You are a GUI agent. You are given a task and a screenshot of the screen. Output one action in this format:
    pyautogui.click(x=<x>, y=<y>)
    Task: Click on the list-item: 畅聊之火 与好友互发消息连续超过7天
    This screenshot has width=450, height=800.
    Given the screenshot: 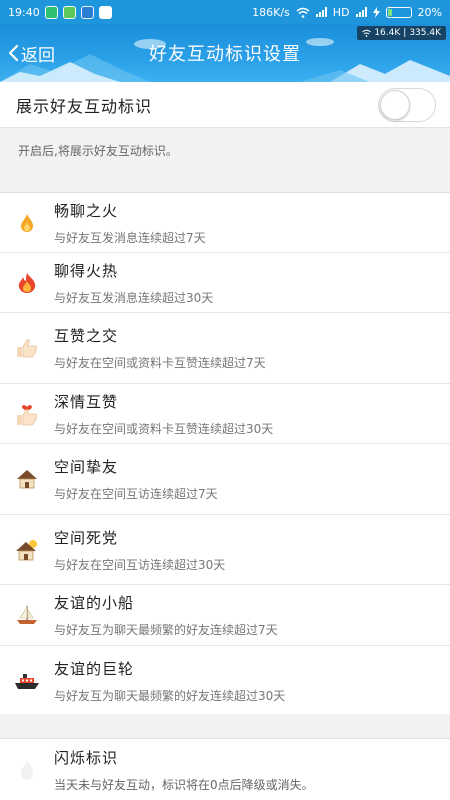 What is the action you would take?
    pyautogui.click(x=225, y=223)
    